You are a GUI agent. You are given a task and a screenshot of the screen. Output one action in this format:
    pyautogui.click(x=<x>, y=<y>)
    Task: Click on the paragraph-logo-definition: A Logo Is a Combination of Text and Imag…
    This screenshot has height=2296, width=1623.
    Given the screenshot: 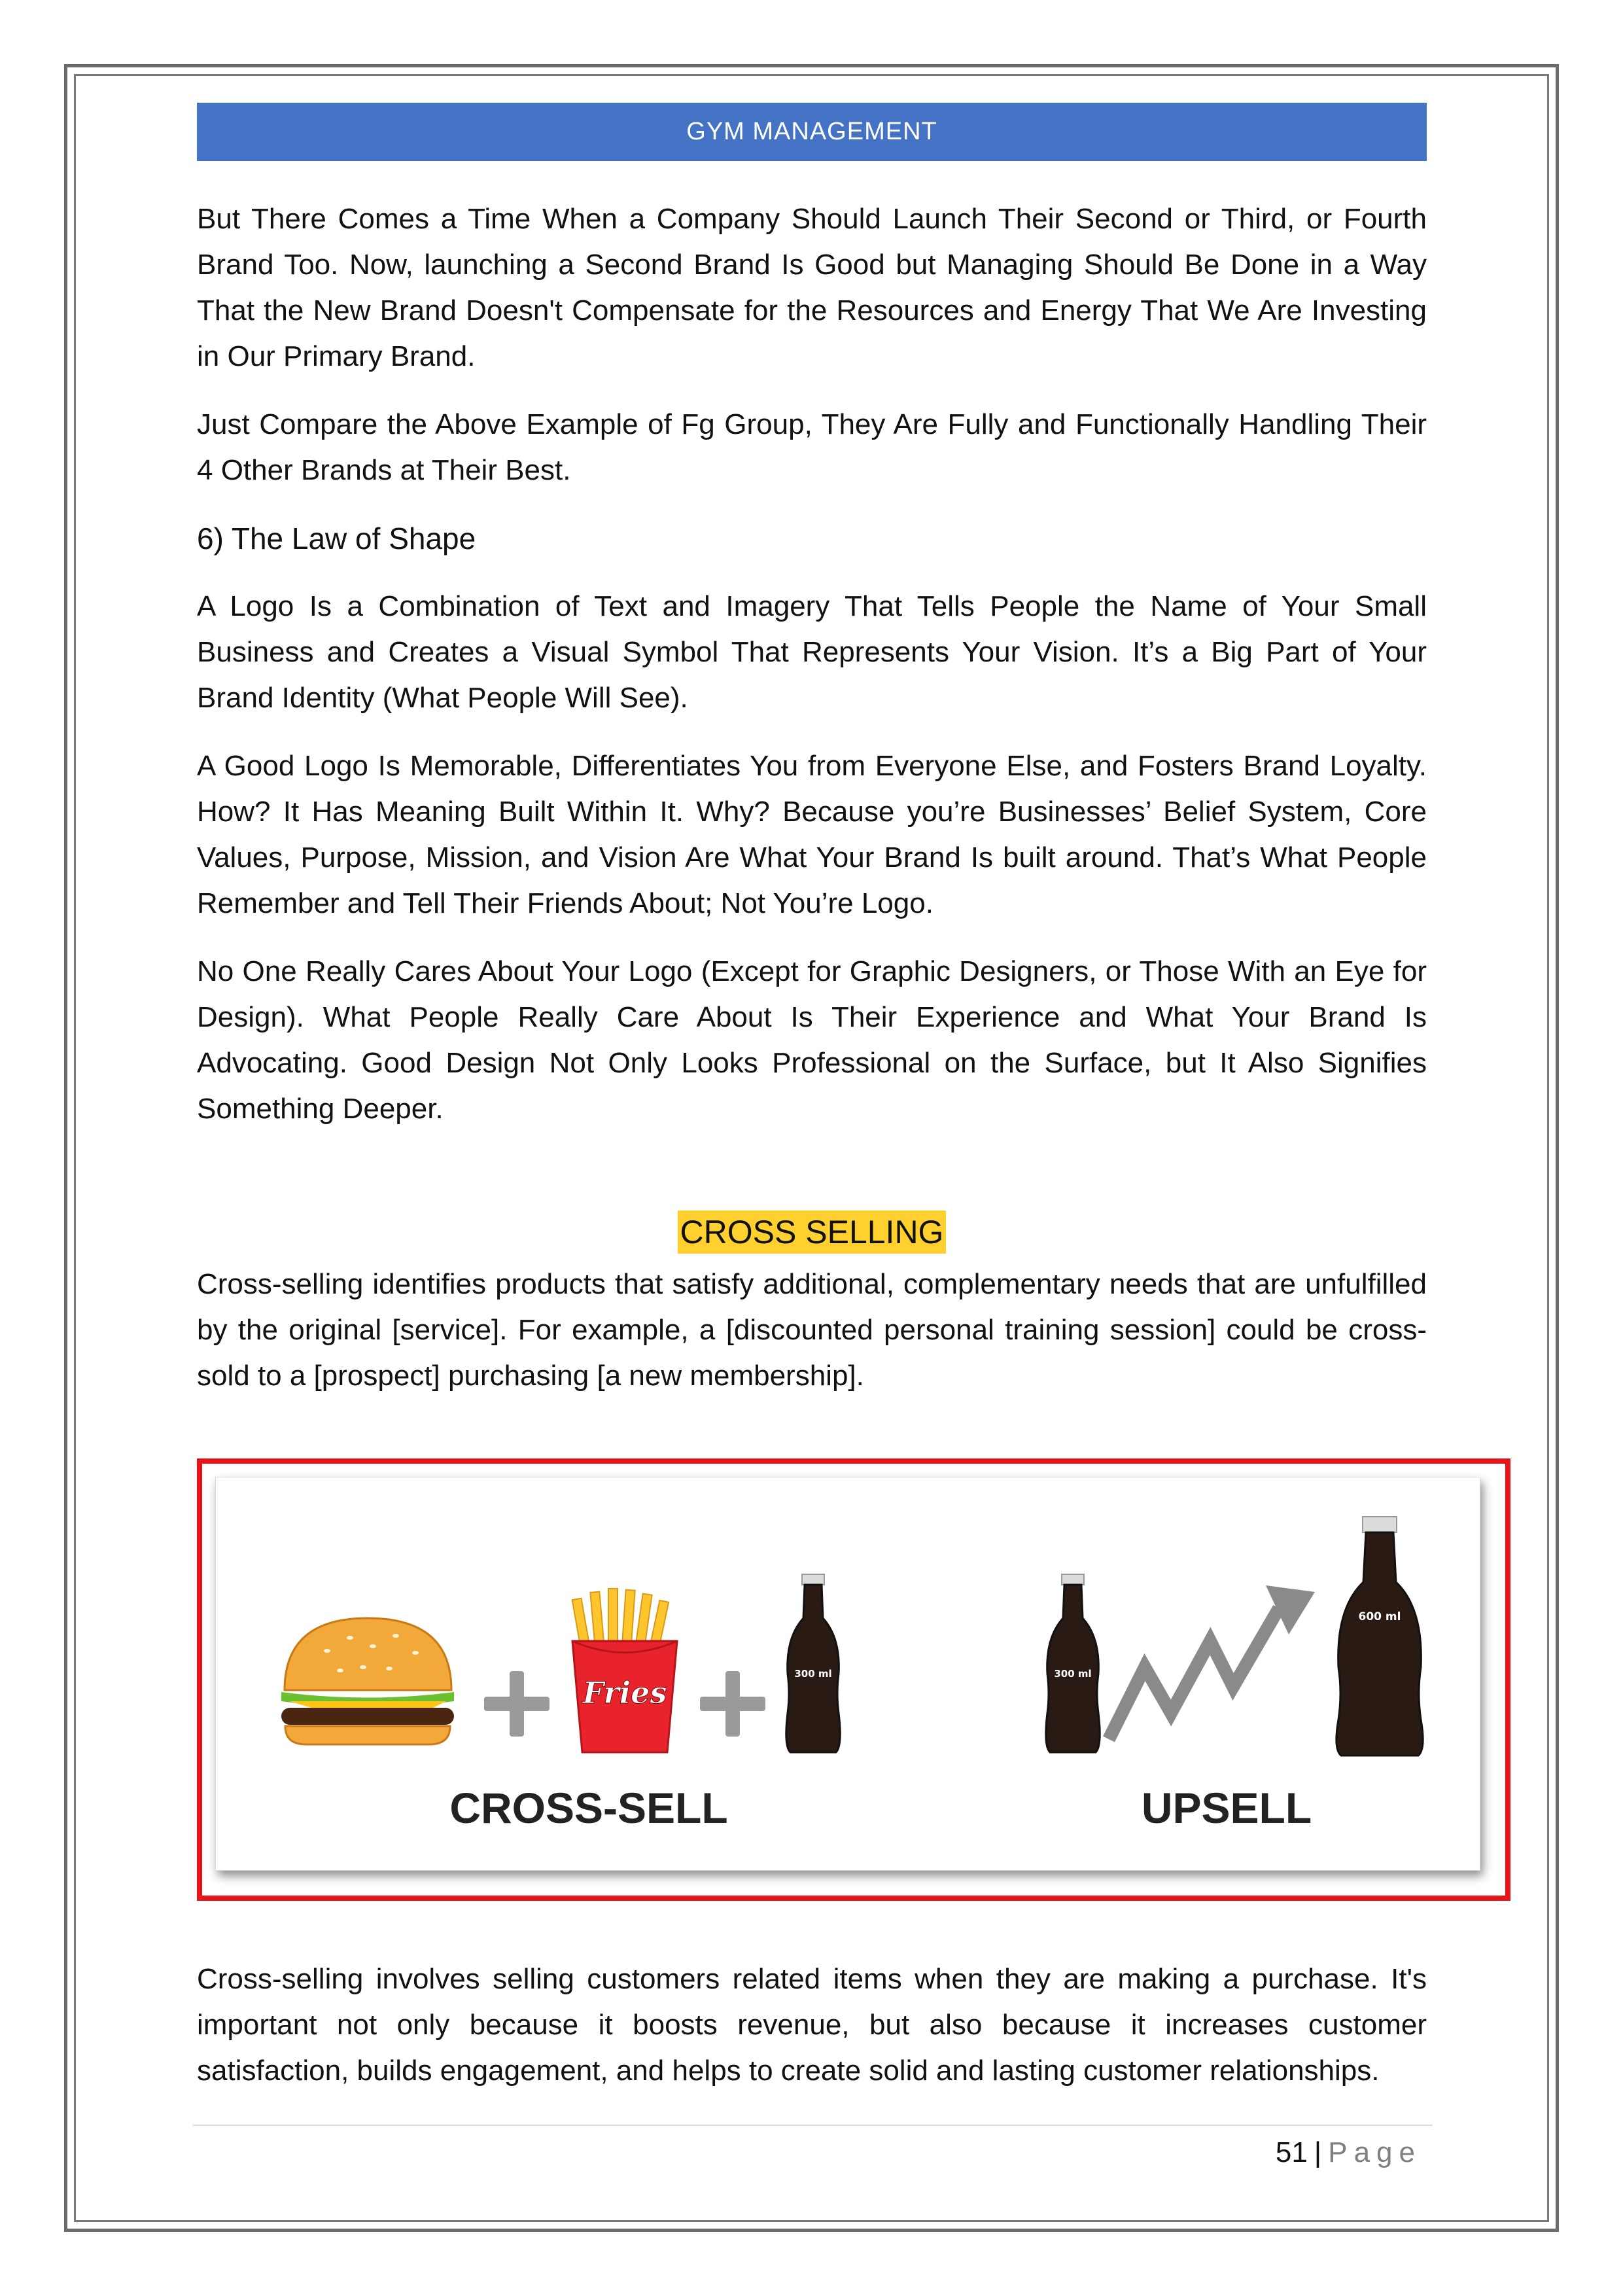 What is the action you would take?
    pyautogui.click(x=812, y=652)
    